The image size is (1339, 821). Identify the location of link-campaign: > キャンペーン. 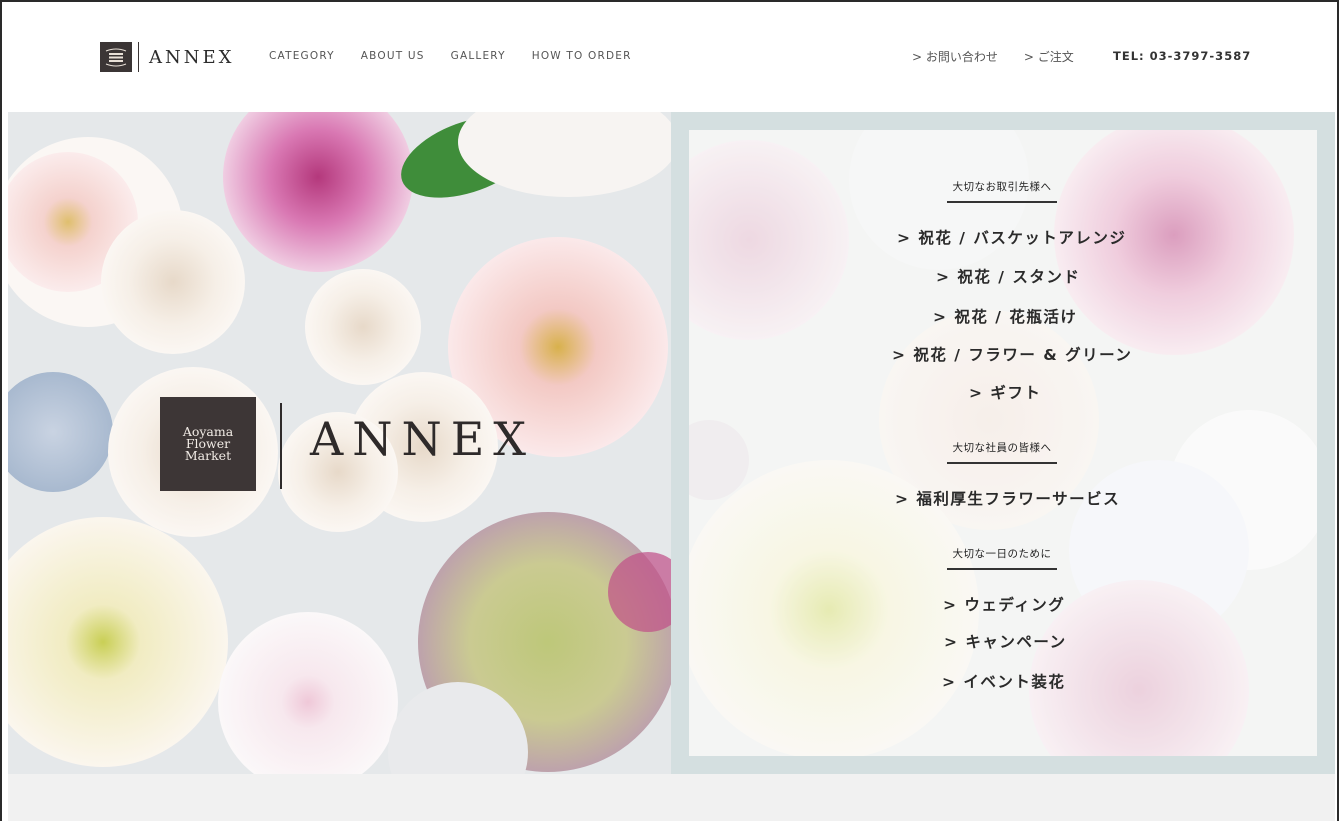
(1005, 641).